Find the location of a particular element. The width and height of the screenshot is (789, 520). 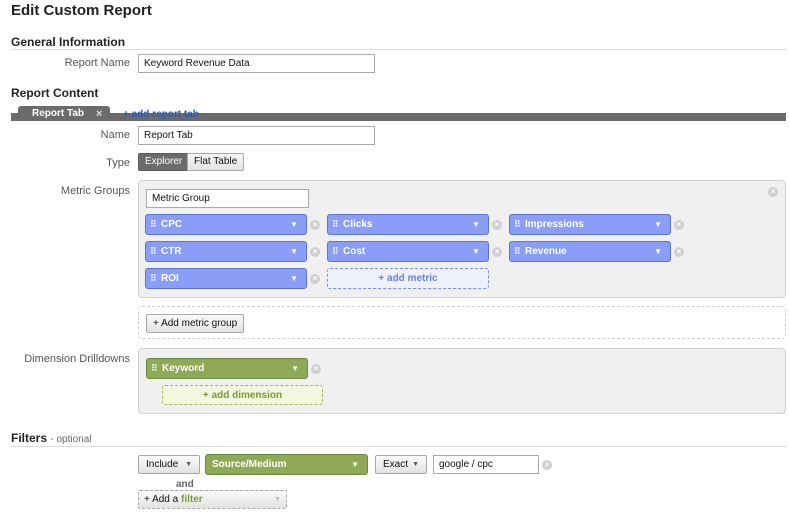

close-icon: × is located at coordinates (99, 114).